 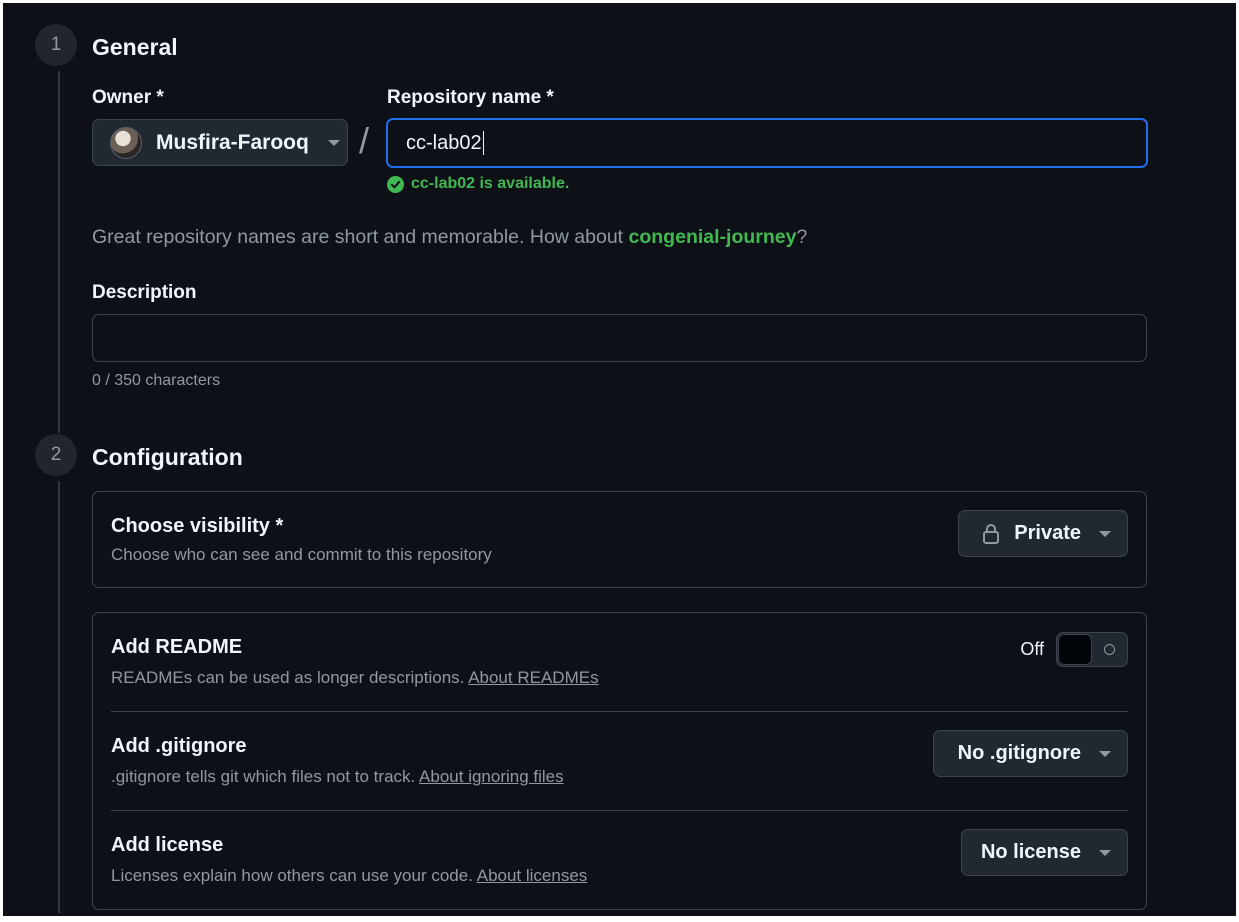 I want to click on repo-name-input: cc-lab02, so click(x=767, y=143).